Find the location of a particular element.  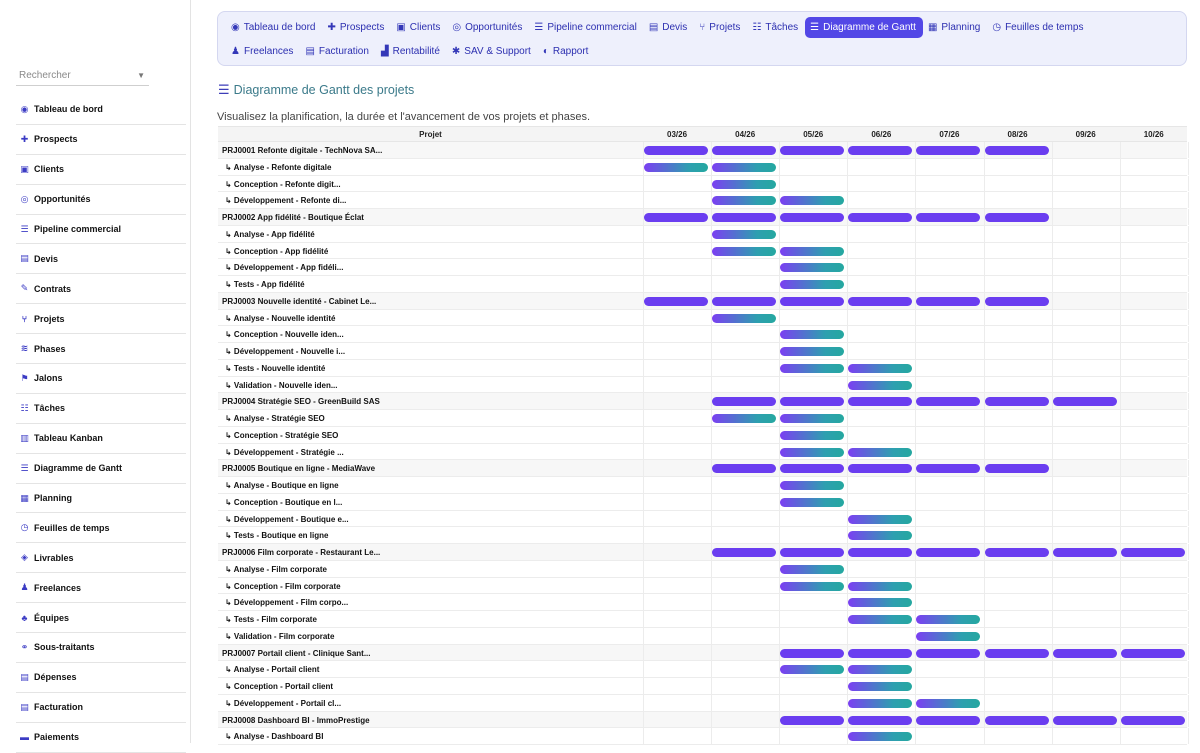

gantt-phase-row: ↳ Analyse - Boutique en ligne is located at coordinates (703, 485).